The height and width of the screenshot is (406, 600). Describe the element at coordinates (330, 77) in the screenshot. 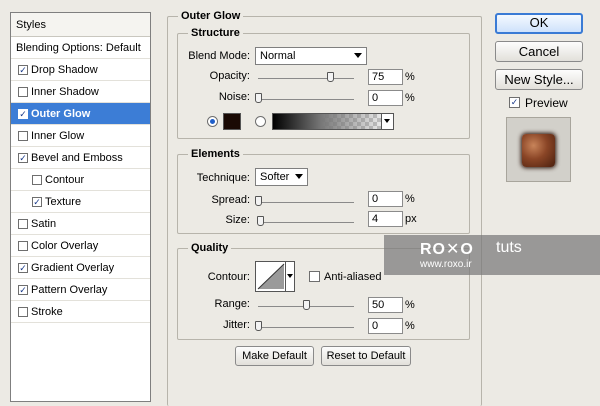

I see `opacity-slider-thumb` at that location.